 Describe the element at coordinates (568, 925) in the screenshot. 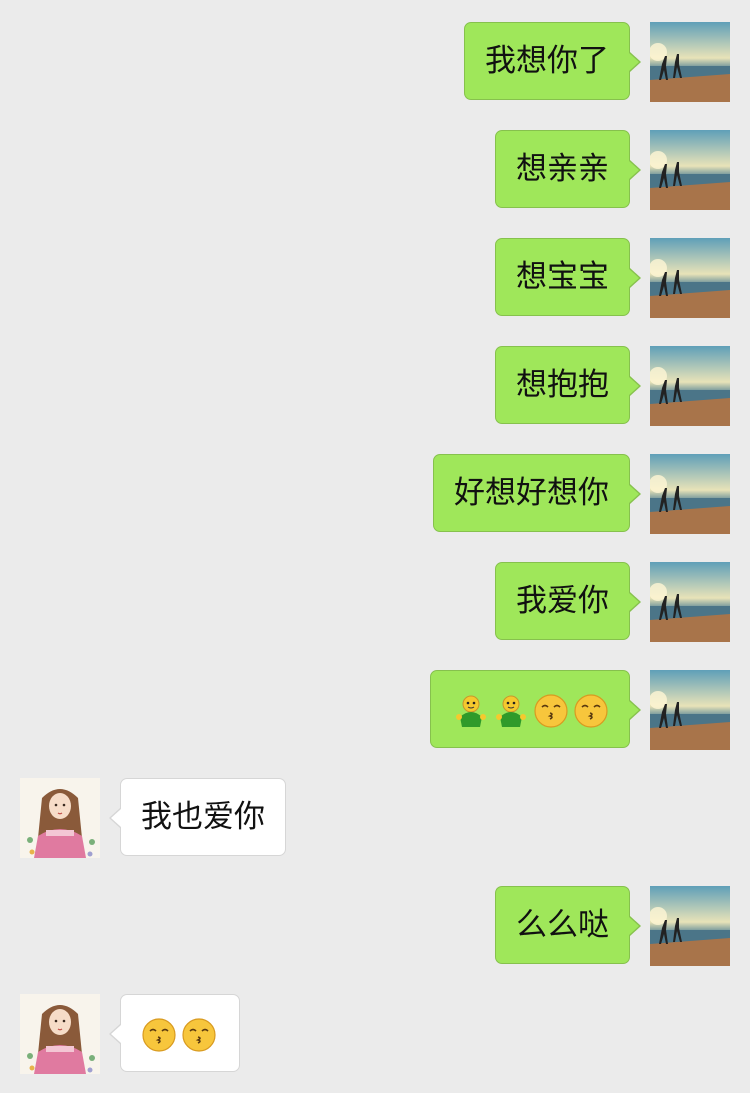

I see `message-bubble: 么么哒` at that location.